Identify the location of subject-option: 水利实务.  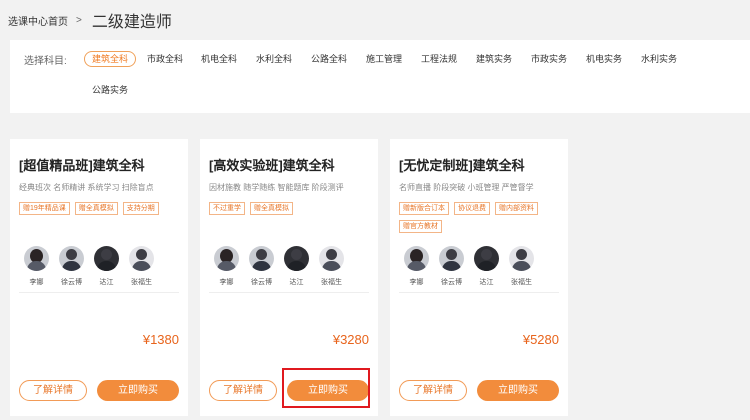
(659, 59).